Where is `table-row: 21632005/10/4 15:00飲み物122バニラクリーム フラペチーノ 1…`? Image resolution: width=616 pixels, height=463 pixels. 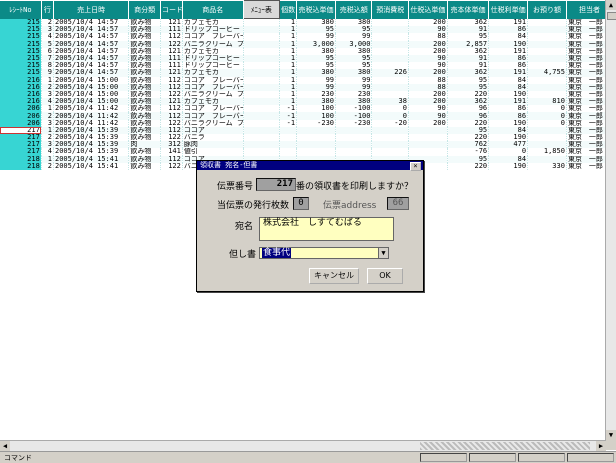
table-row: 21632005/10/4 15:00飲み物122バニラクリーム フラペチーノ 1… is located at coordinates (303, 94).